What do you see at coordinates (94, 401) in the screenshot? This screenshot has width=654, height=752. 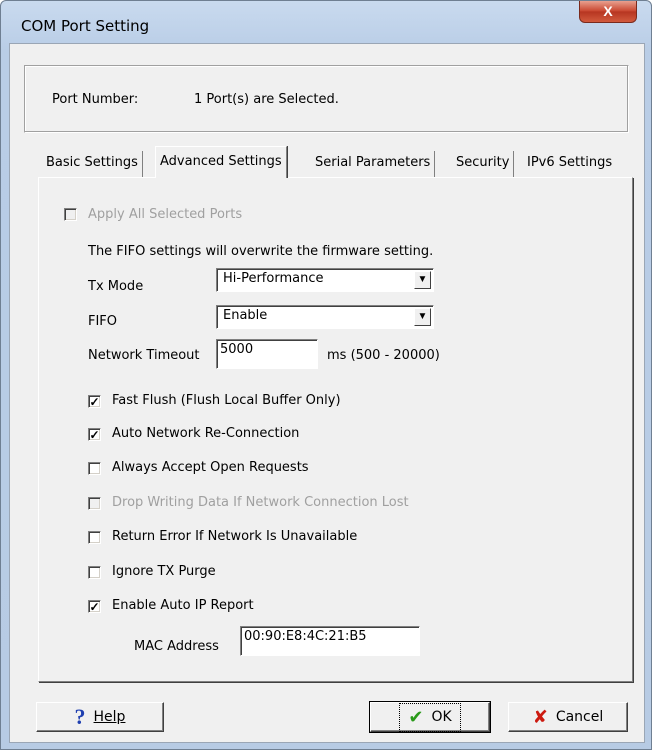 I see `fast-flush-checkbox: ✓` at bounding box center [94, 401].